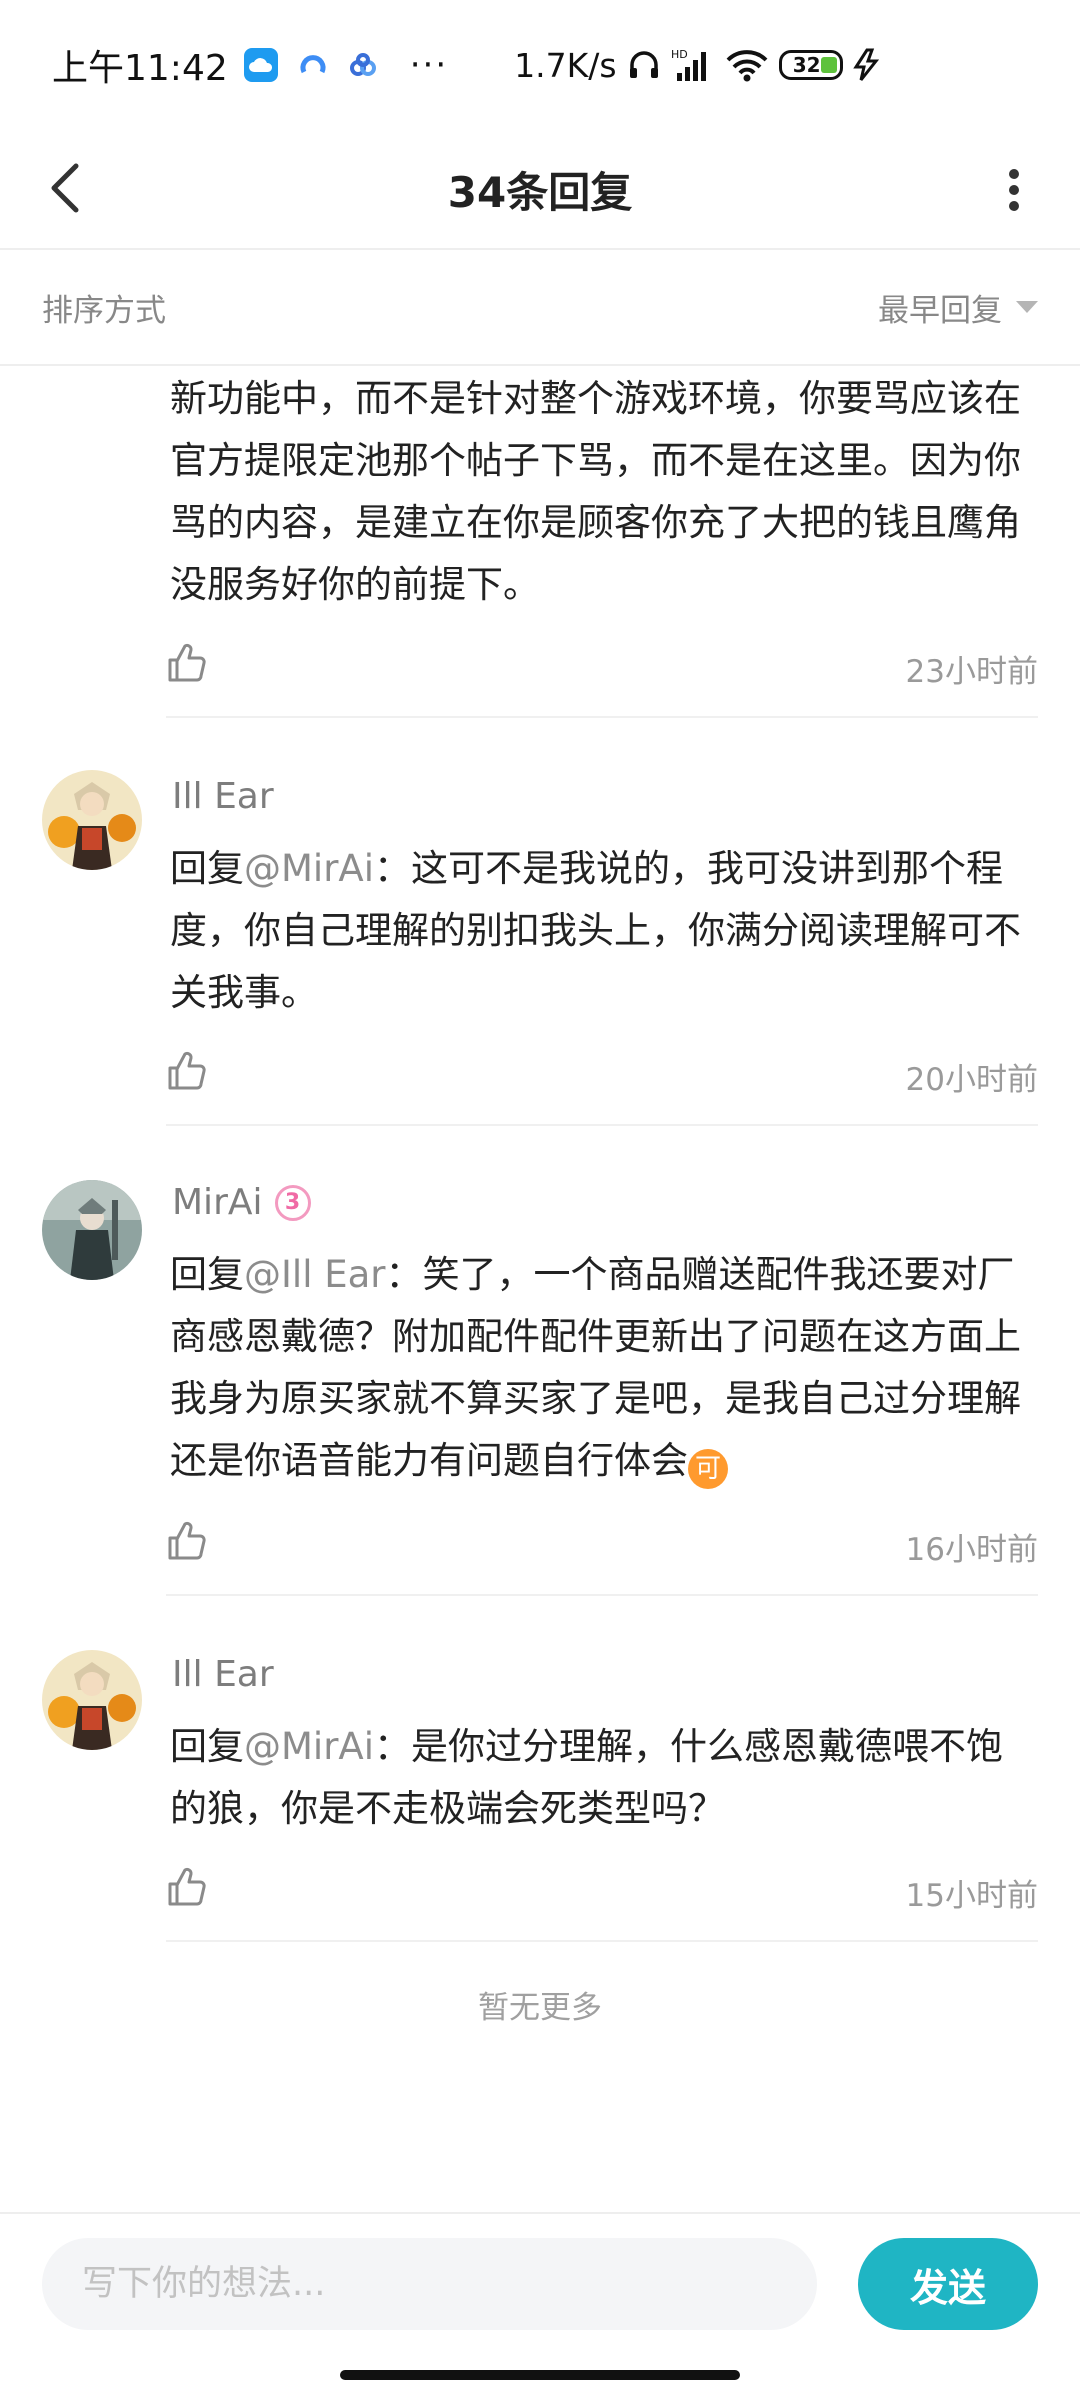  I want to click on browser-app-icon, so click(313, 65).